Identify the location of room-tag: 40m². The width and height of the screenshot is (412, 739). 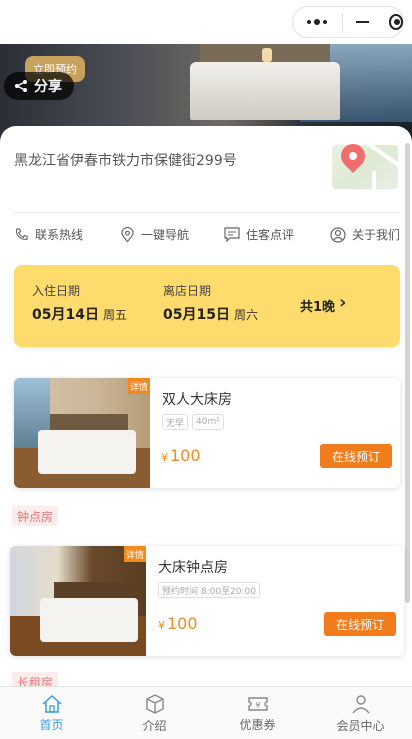
(208, 422).